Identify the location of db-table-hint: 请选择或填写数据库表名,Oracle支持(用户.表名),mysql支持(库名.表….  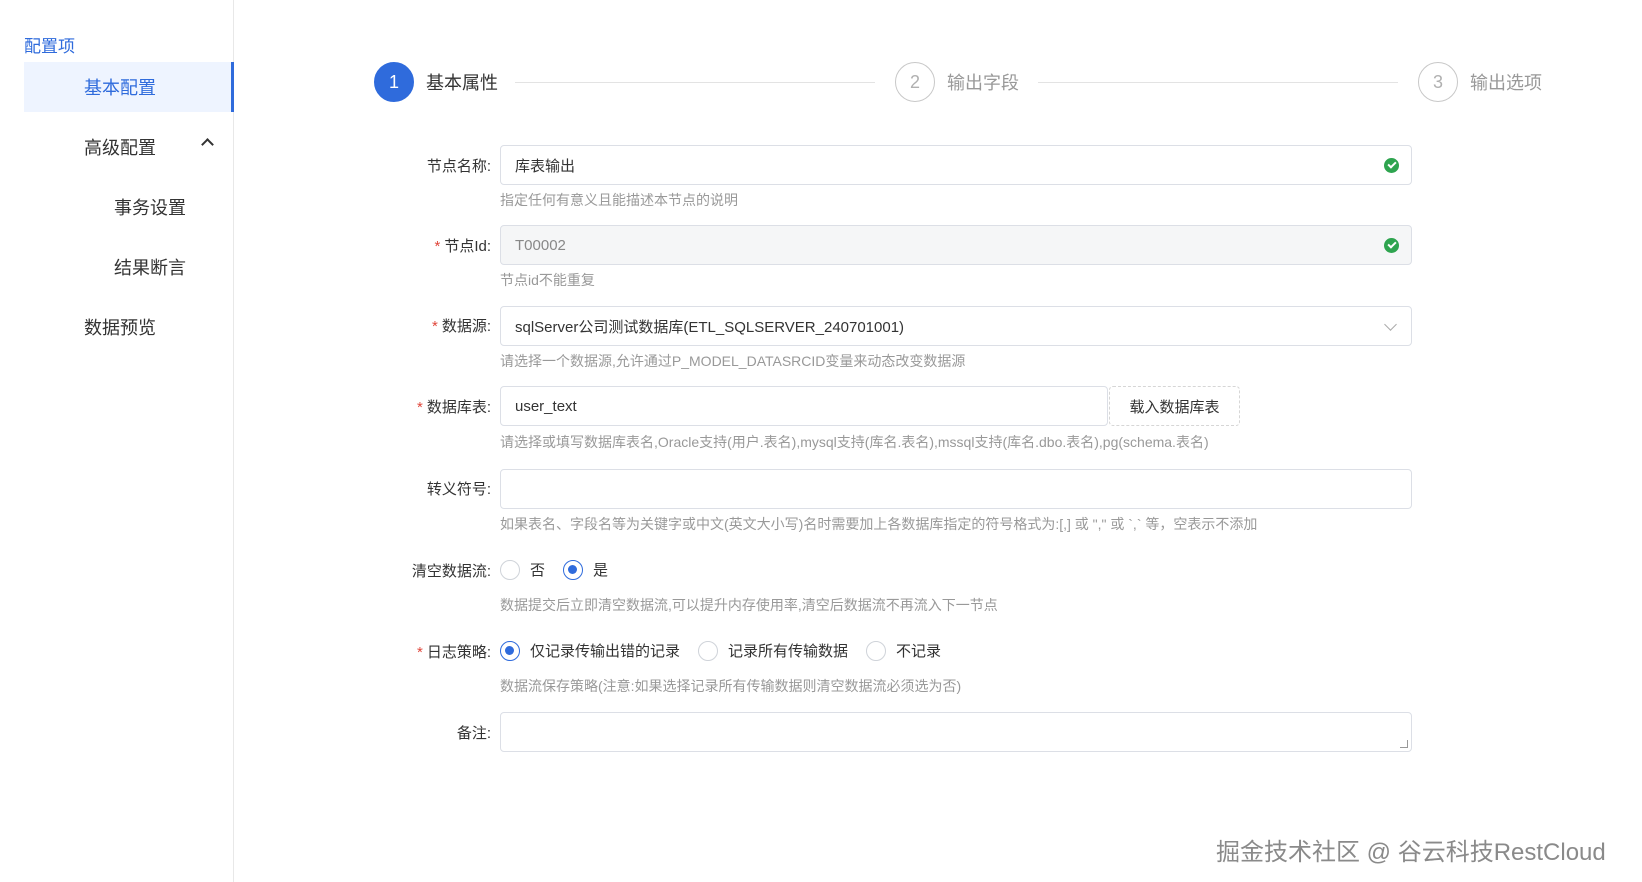
(854, 442).